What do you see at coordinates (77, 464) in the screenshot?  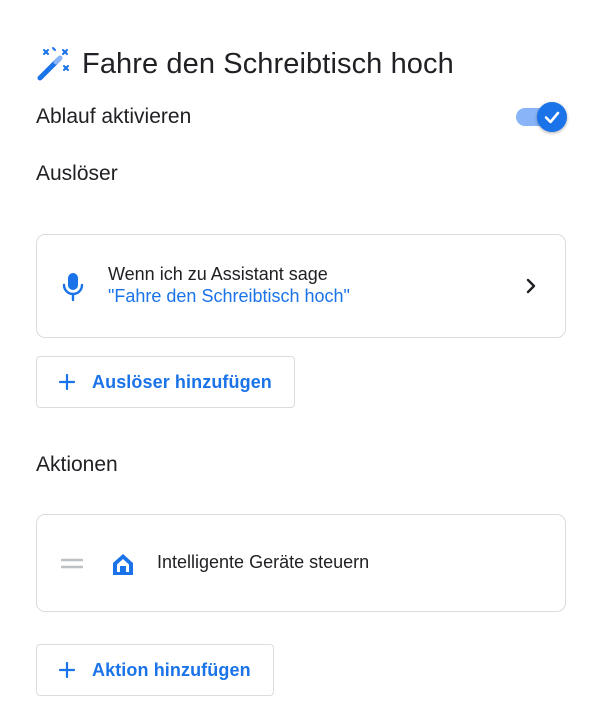 I see `actions-section-label: Aktionen` at bounding box center [77, 464].